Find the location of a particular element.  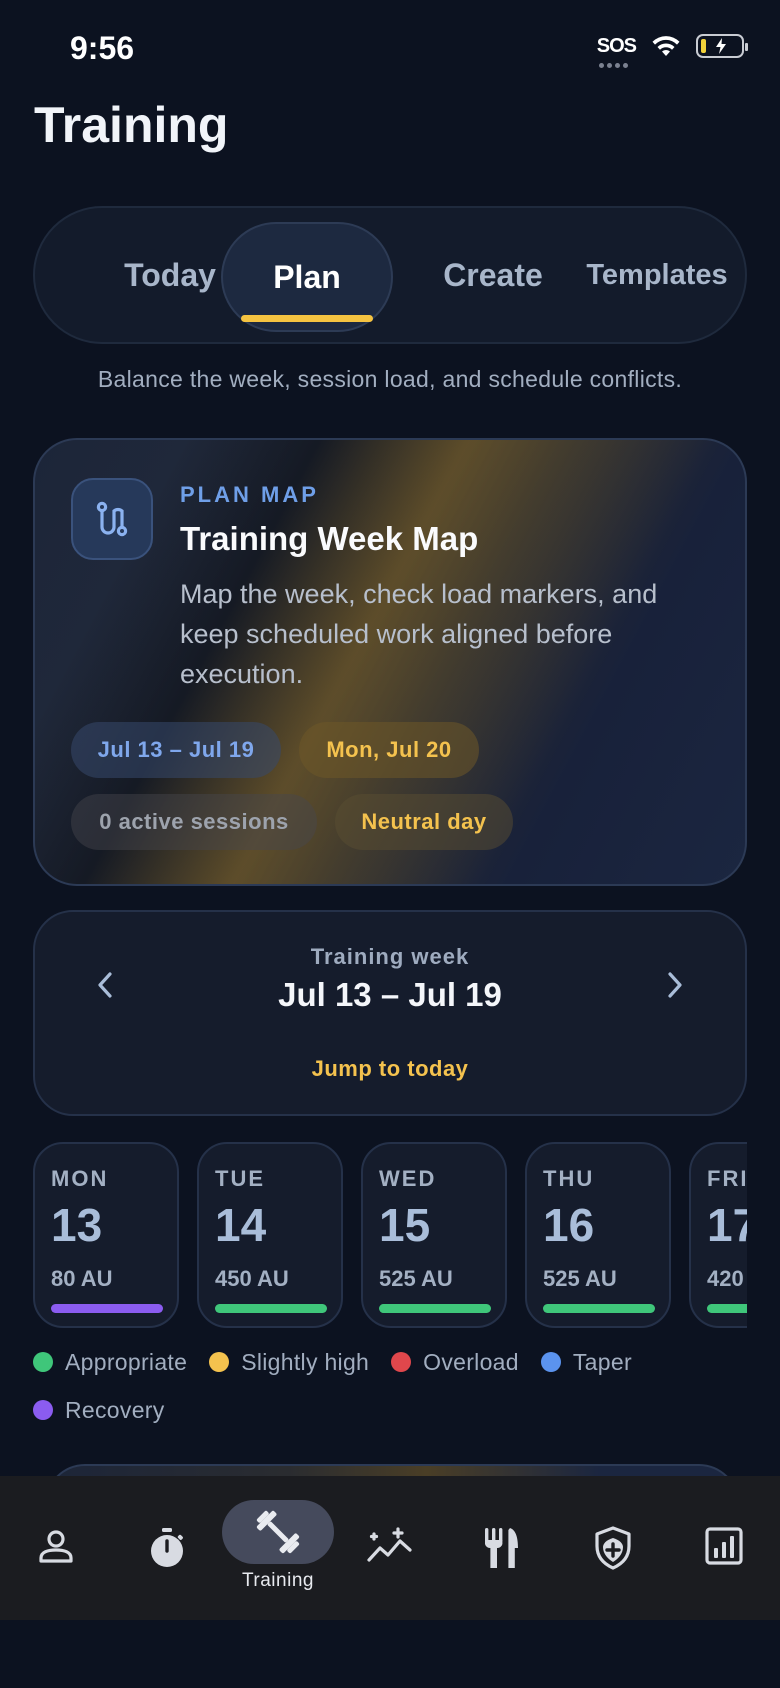

active-tab-underline is located at coordinates (307, 318).